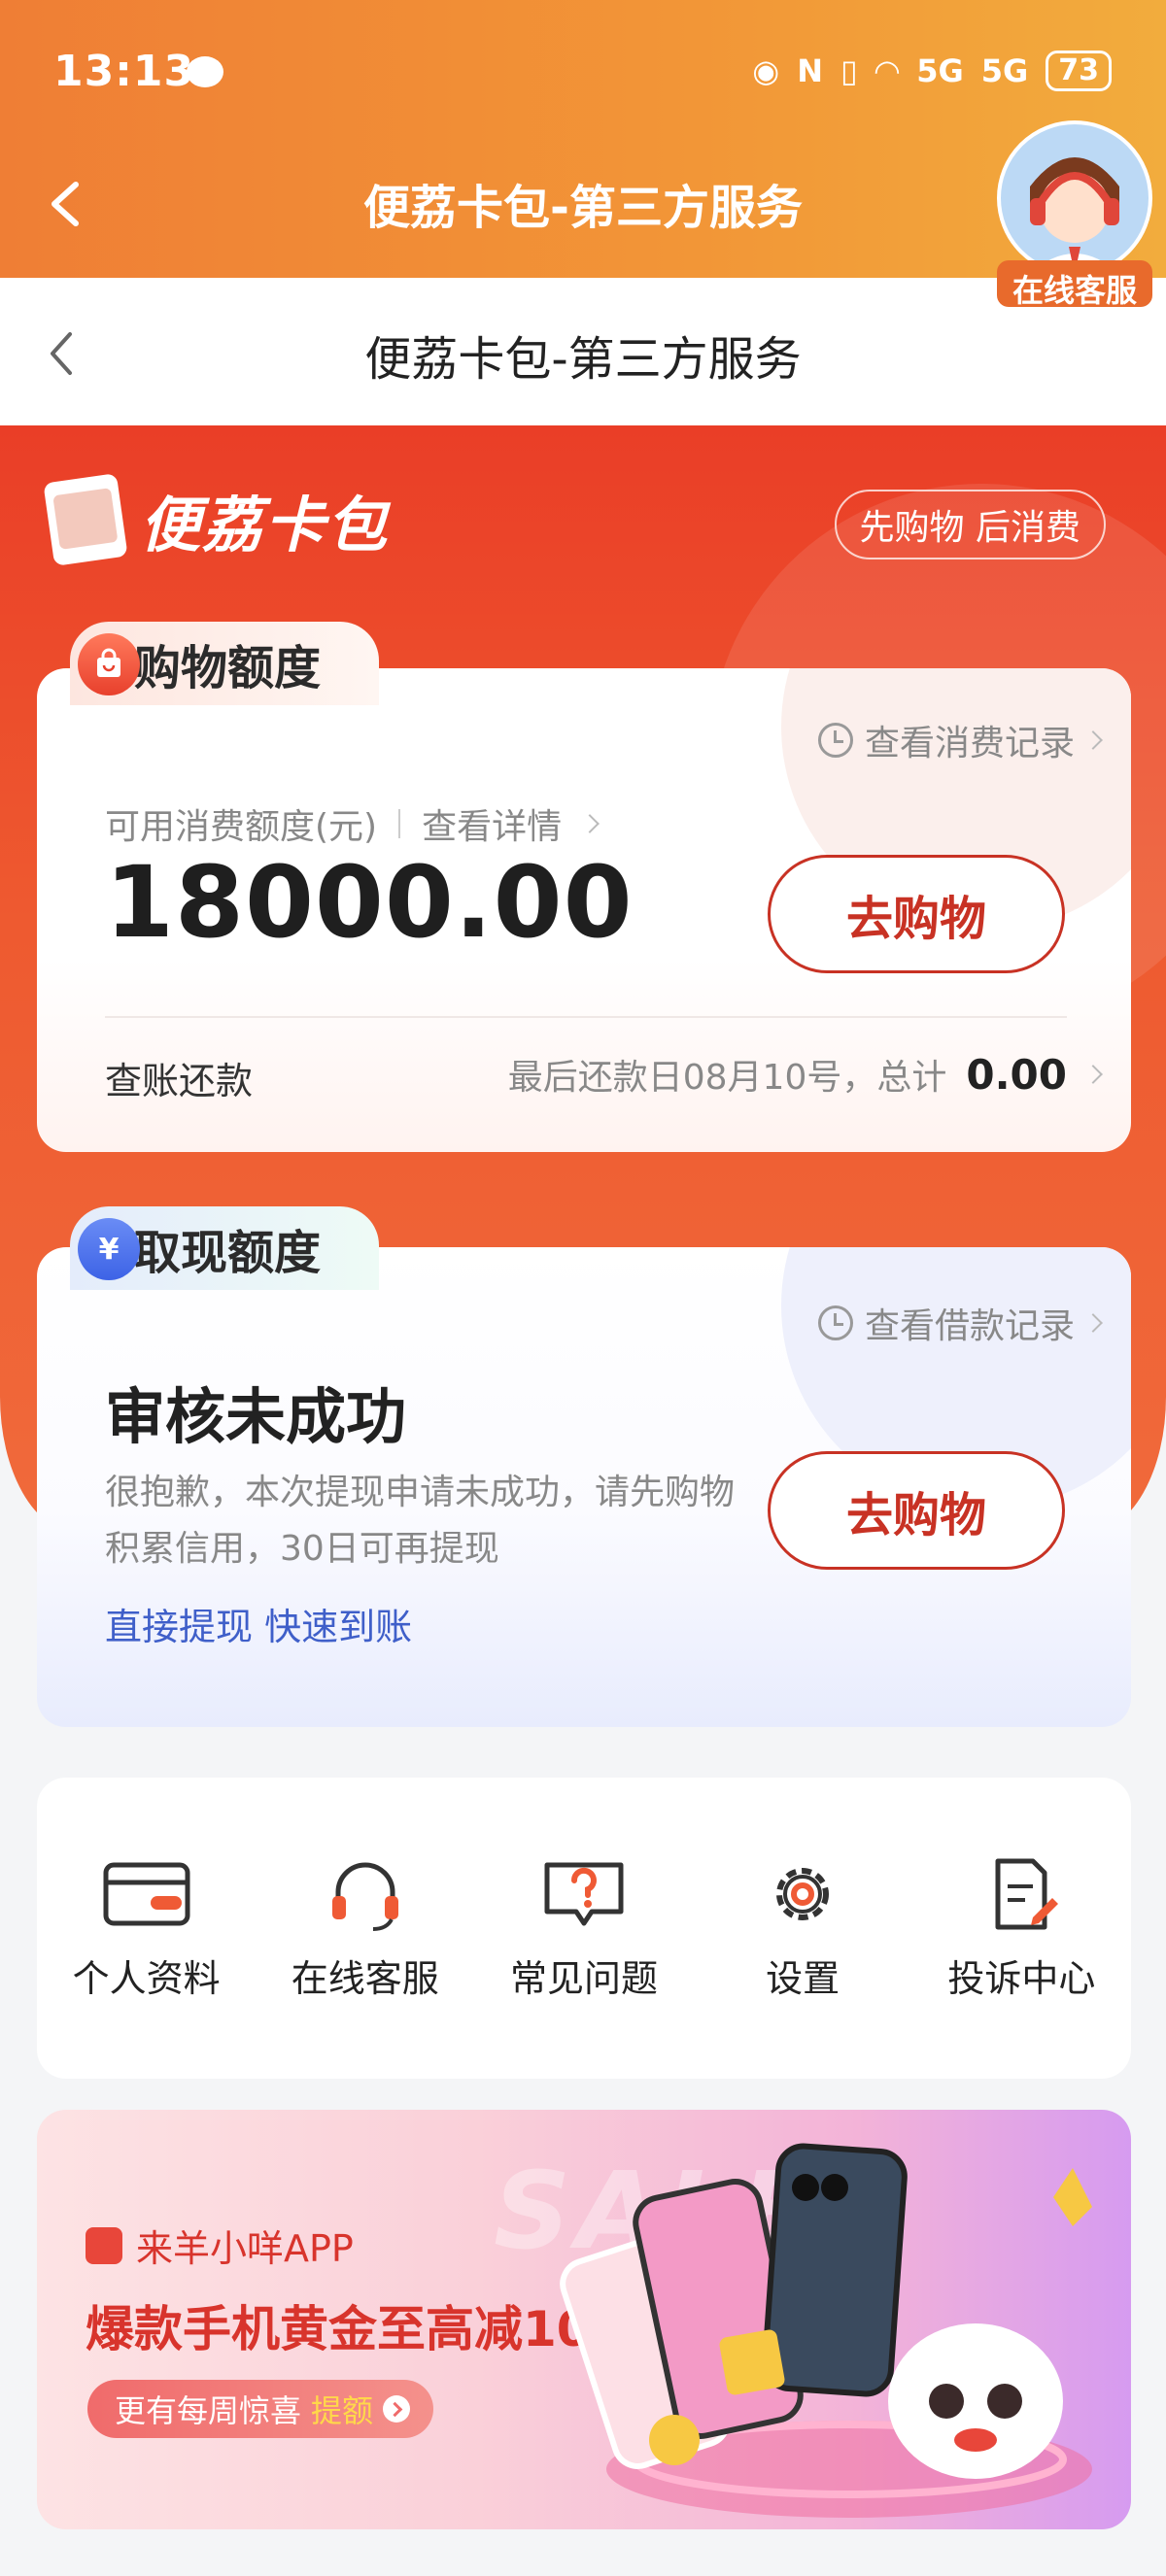 This screenshot has height=2576, width=1166. What do you see at coordinates (1021, 1978) in the screenshot?
I see `menu-label: 投诉中心` at bounding box center [1021, 1978].